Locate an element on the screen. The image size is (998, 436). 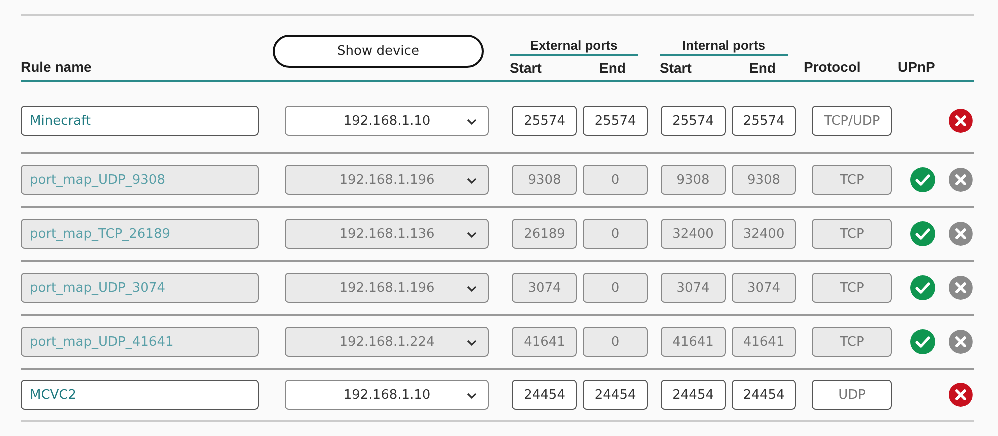
group-header: Internal ports is located at coordinates (724, 47).